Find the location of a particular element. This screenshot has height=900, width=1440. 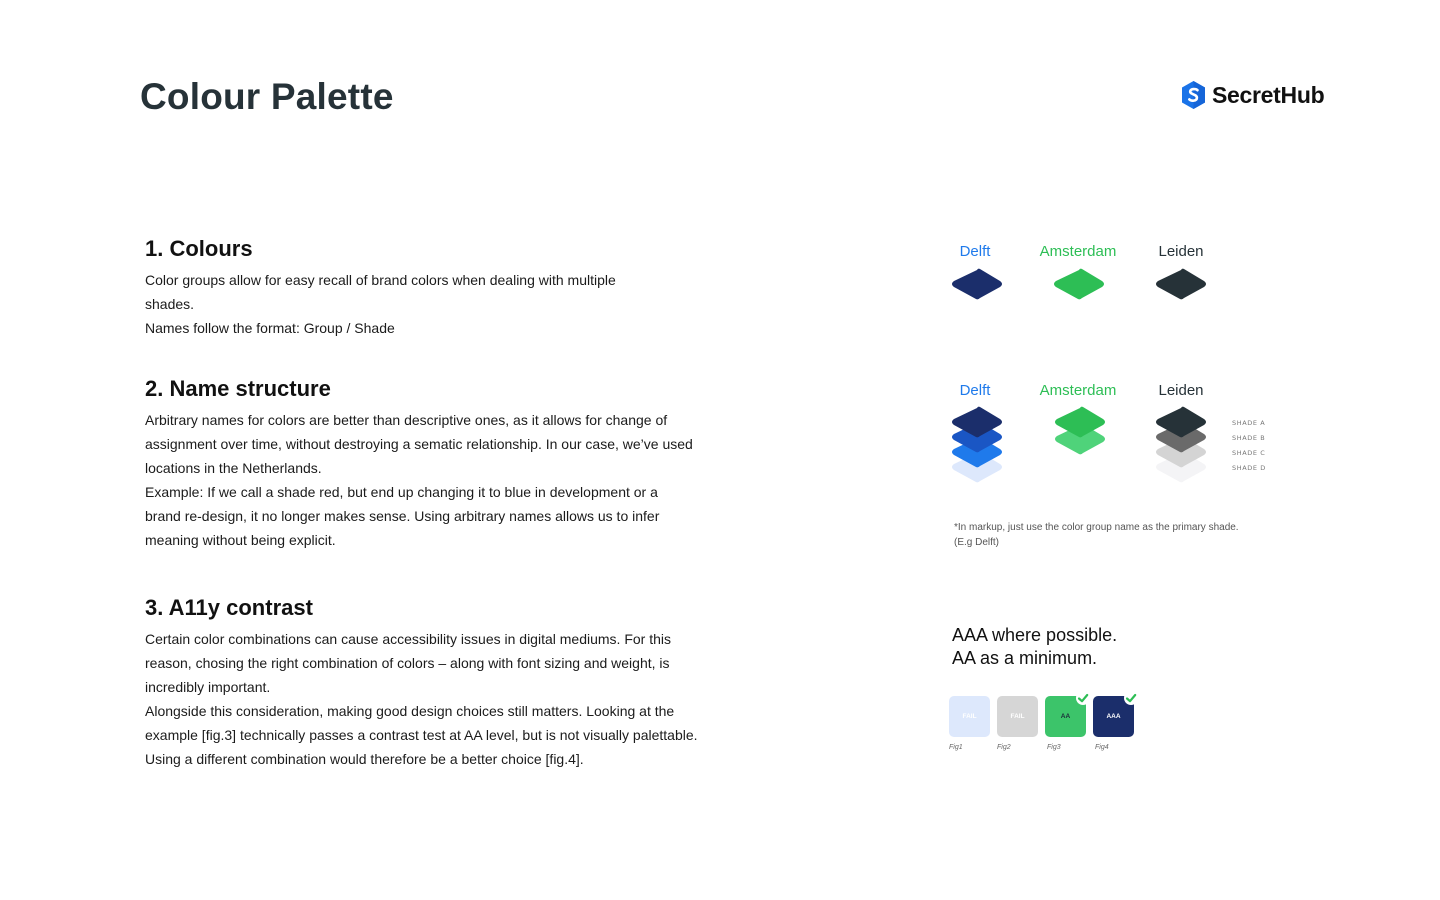

brand-logo: SecretHub is located at coordinates (1253, 95).